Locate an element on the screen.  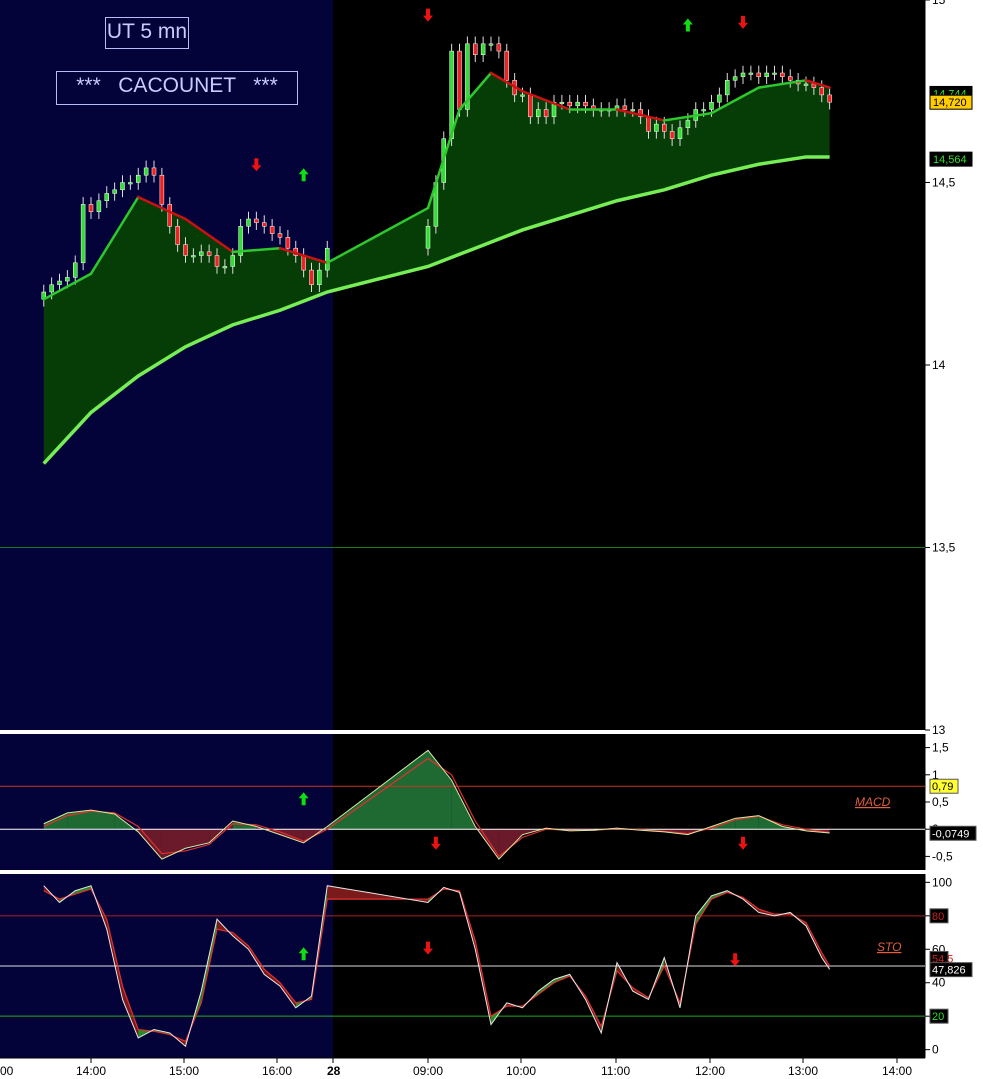
x-tick-label: 12:00 is located at coordinates (710, 1071).